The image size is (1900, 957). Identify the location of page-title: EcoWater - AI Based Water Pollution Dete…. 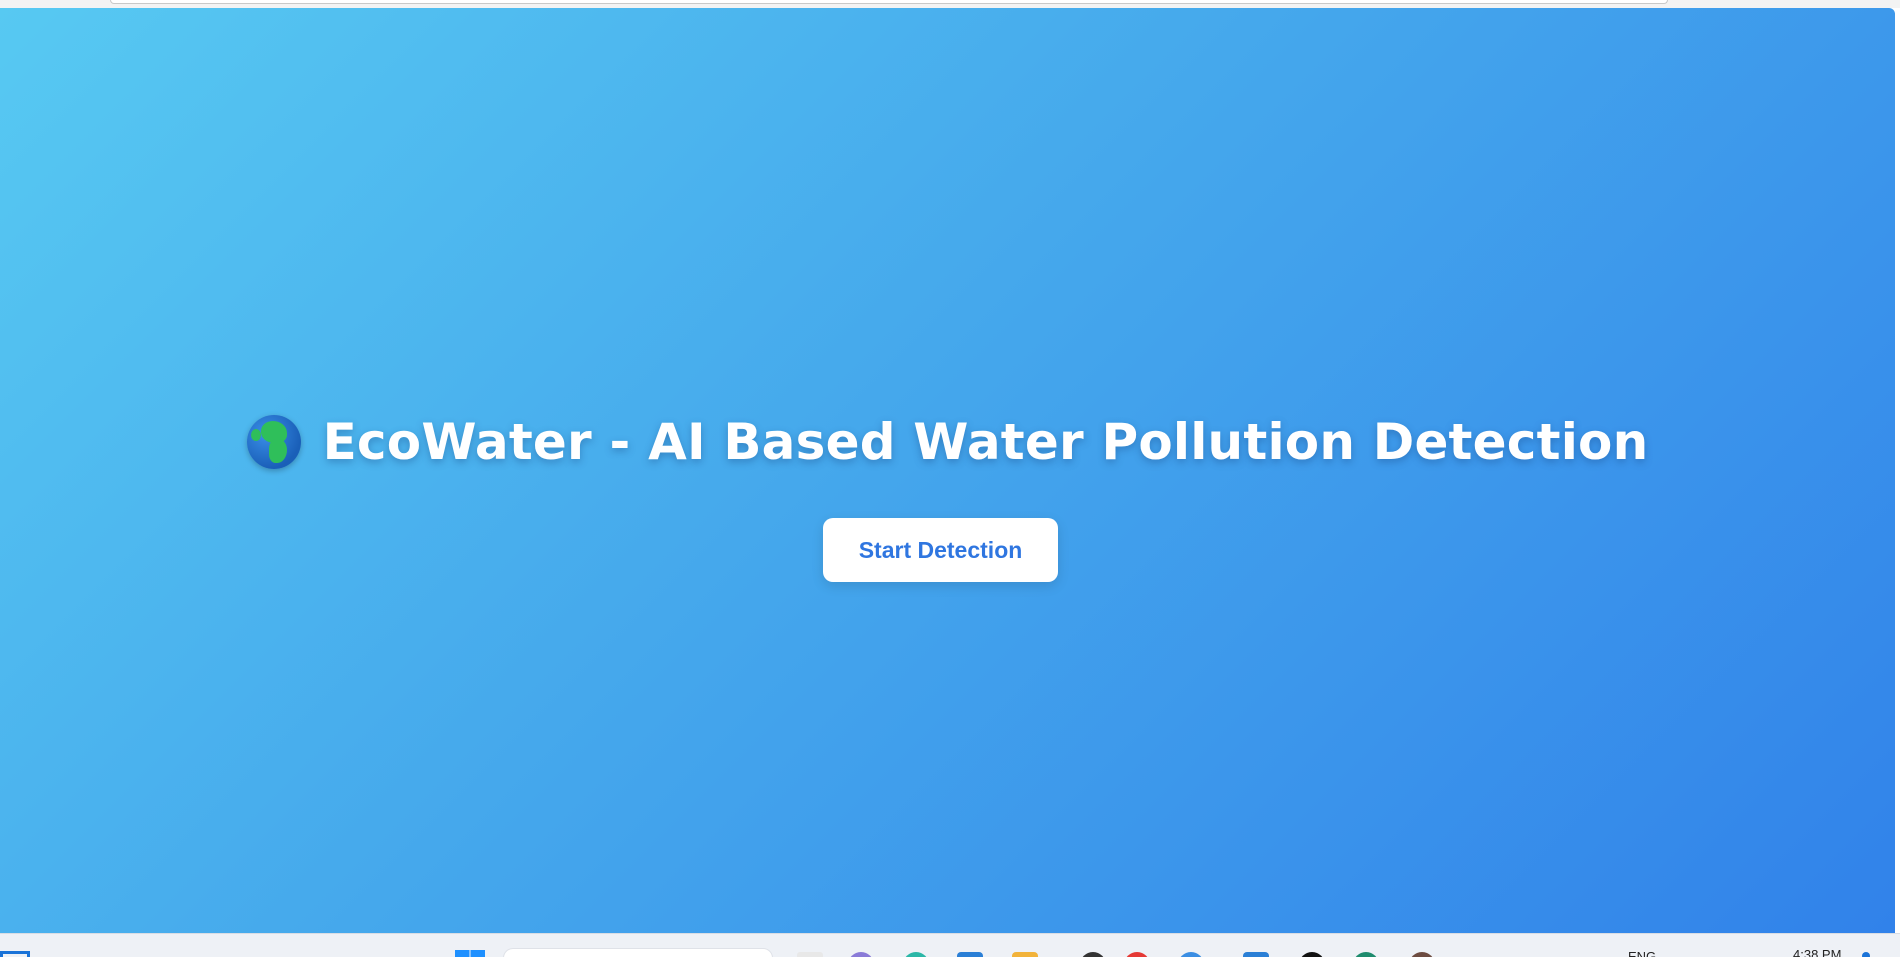
(947, 442).